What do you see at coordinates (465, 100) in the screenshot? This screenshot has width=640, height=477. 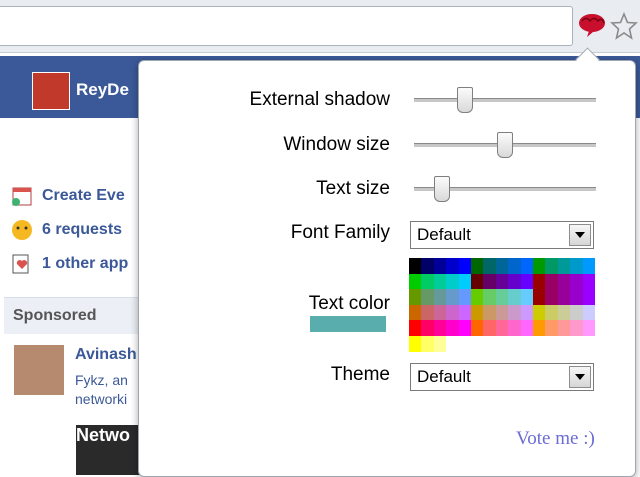 I see `external-shadow-slider-thumb` at bounding box center [465, 100].